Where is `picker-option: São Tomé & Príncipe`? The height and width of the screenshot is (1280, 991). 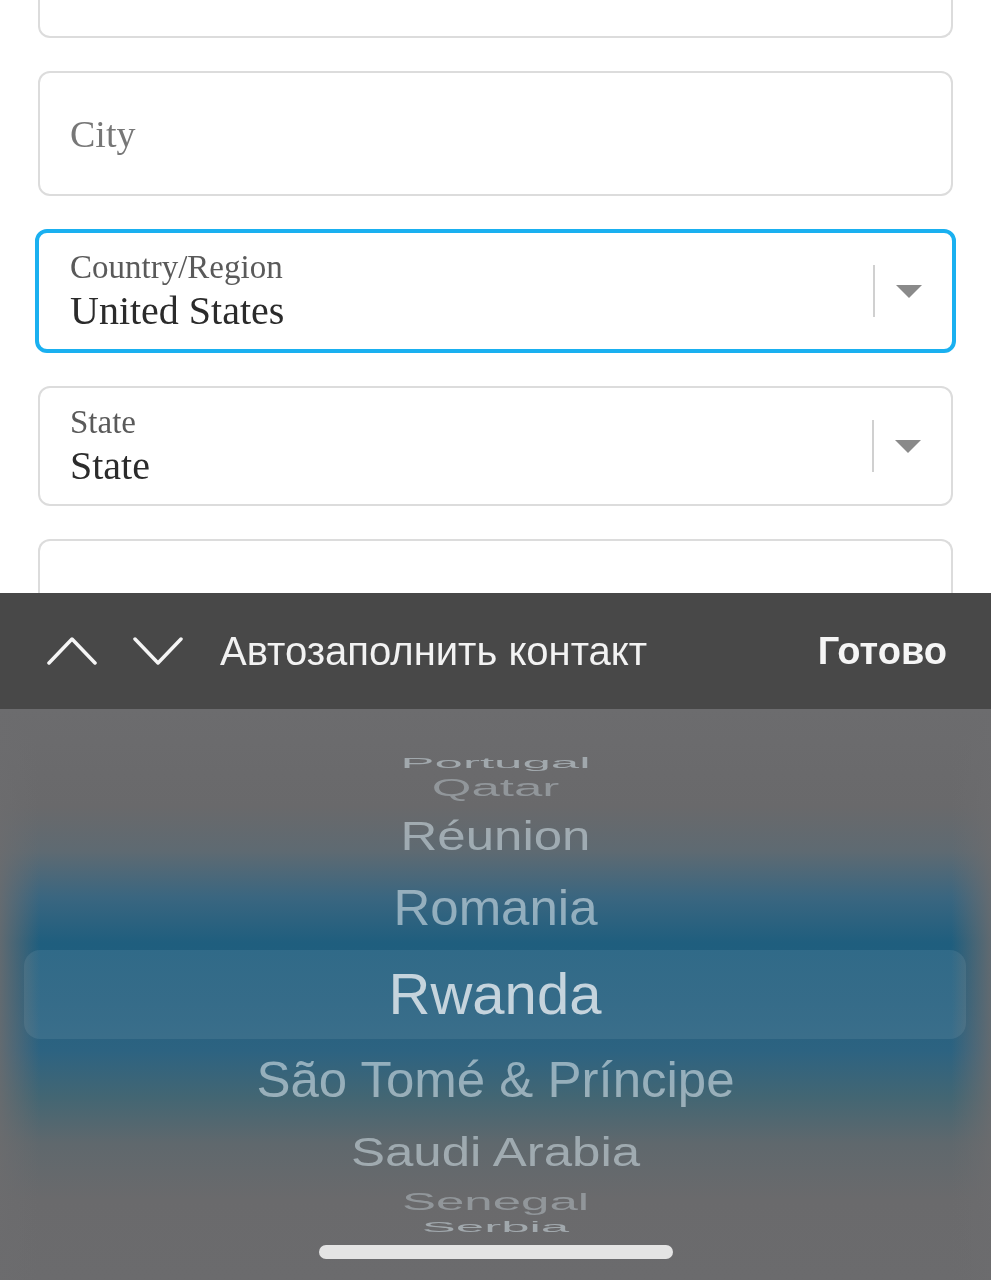 picker-option: São Tomé & Príncipe is located at coordinates (495, 1080).